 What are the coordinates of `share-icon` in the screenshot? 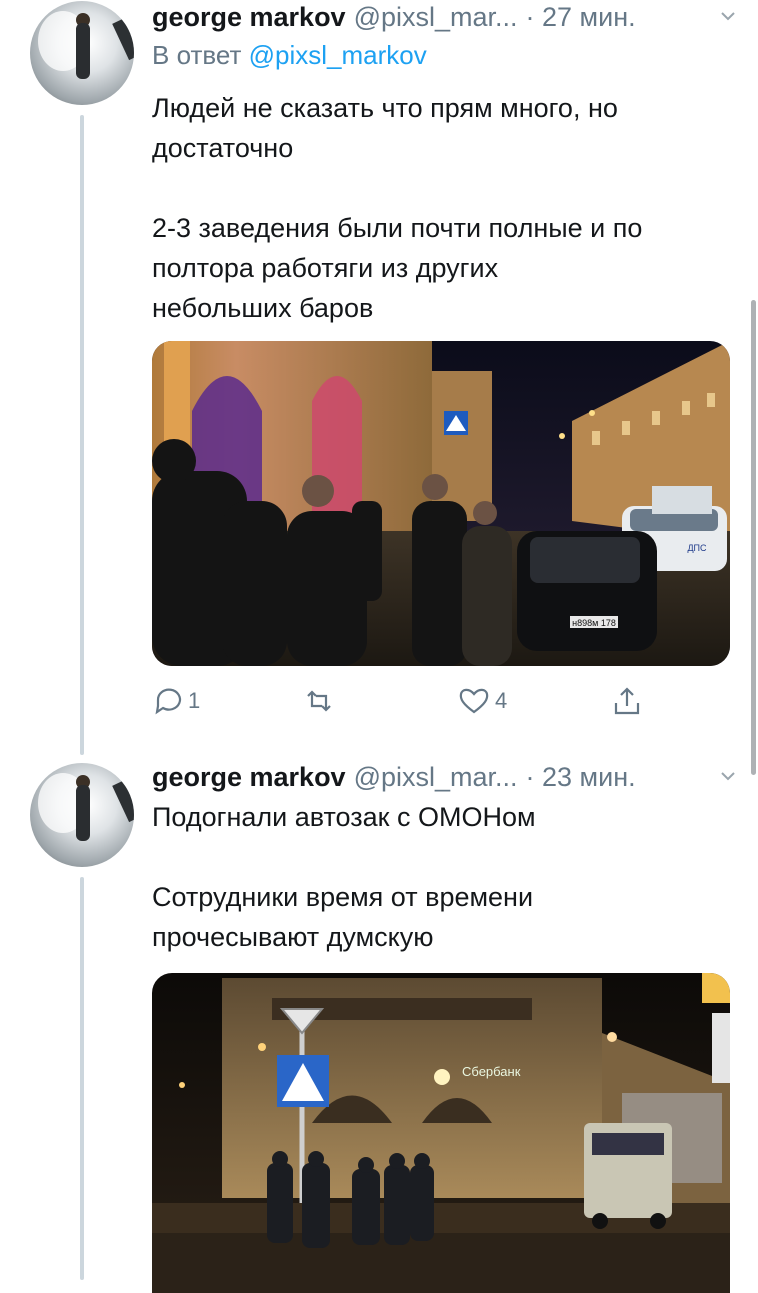 It's located at (627, 701).